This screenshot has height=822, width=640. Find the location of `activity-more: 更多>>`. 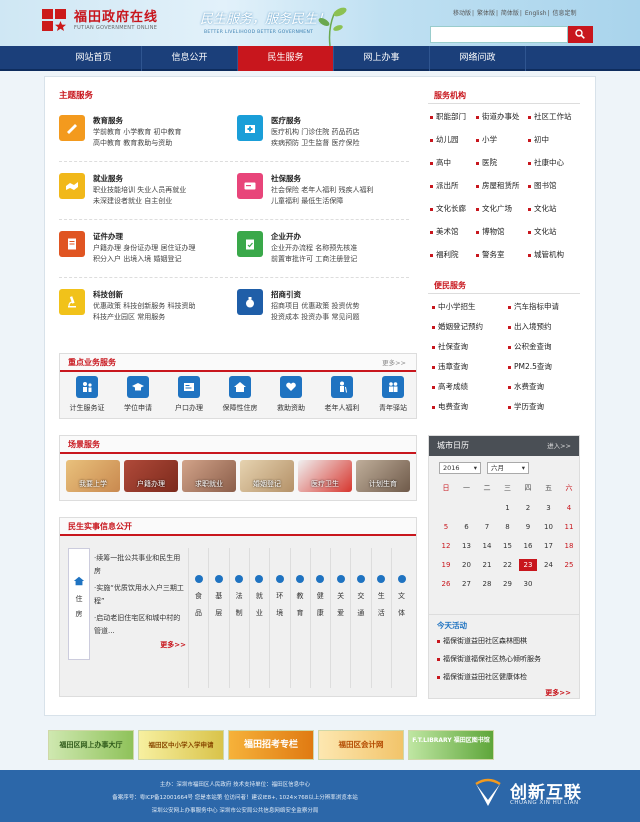

activity-more: 更多>> is located at coordinates (558, 693).